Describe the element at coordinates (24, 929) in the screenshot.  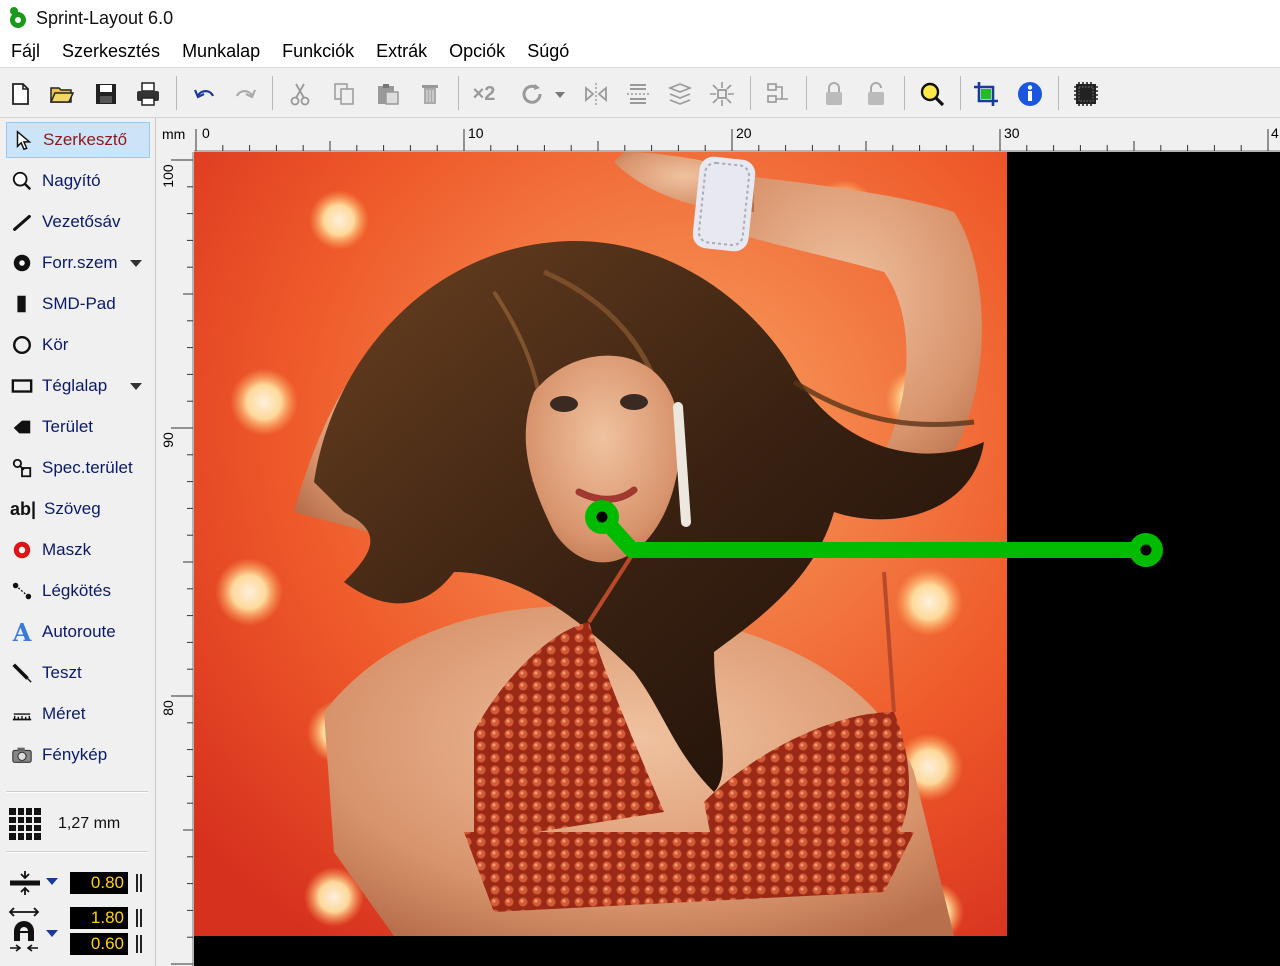
I see `pad-size-icon` at that location.